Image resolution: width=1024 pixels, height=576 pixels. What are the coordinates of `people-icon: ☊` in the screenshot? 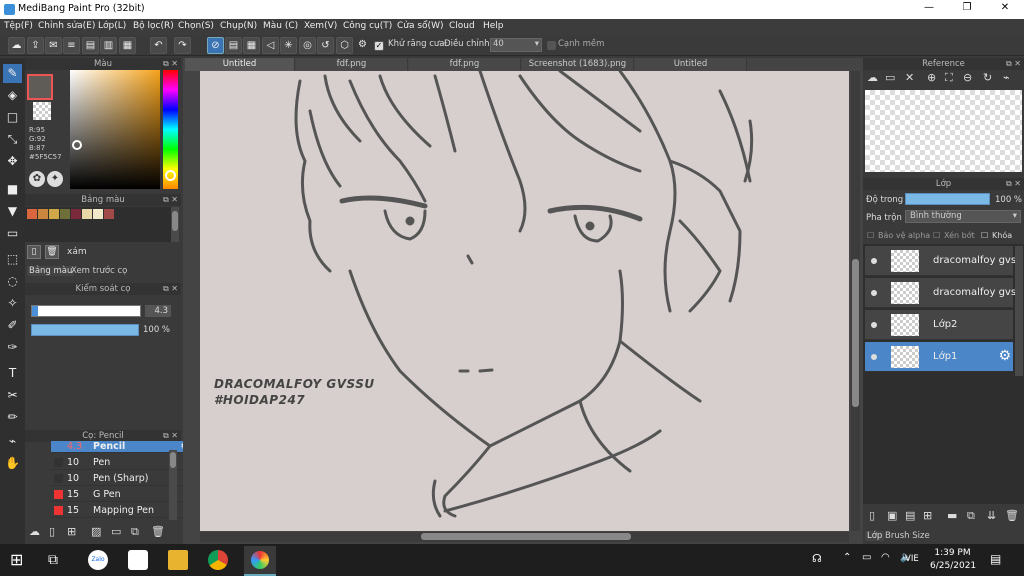 It's located at (817, 558).